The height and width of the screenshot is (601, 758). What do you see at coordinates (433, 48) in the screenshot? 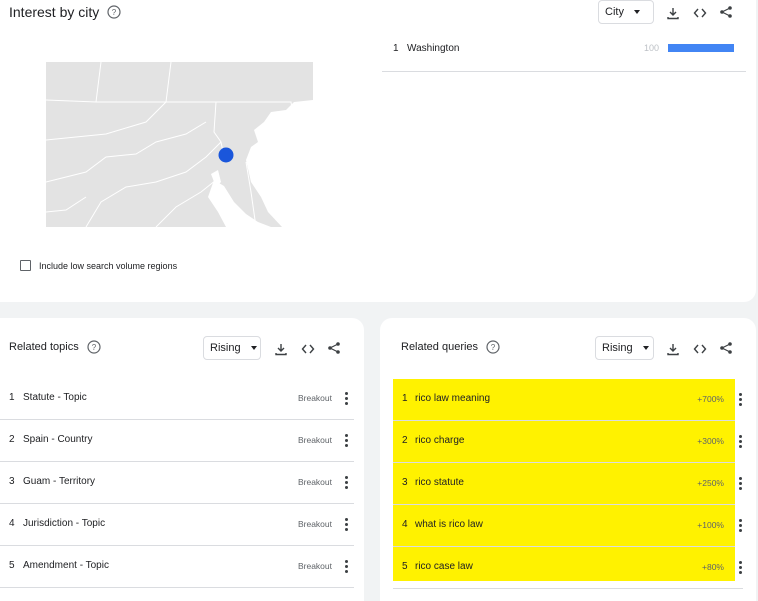
I see `city-name: Washington` at bounding box center [433, 48].